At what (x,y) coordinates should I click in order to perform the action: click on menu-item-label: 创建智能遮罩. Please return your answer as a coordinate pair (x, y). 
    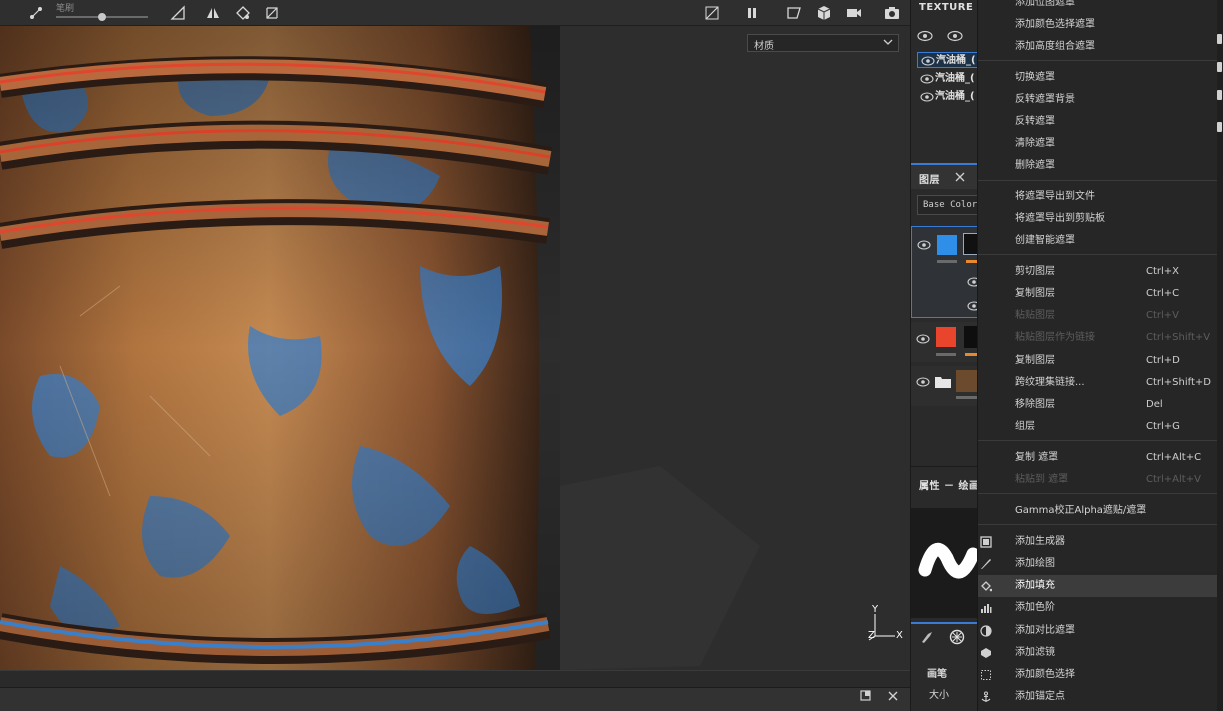
    Looking at the image, I should click on (1045, 240).